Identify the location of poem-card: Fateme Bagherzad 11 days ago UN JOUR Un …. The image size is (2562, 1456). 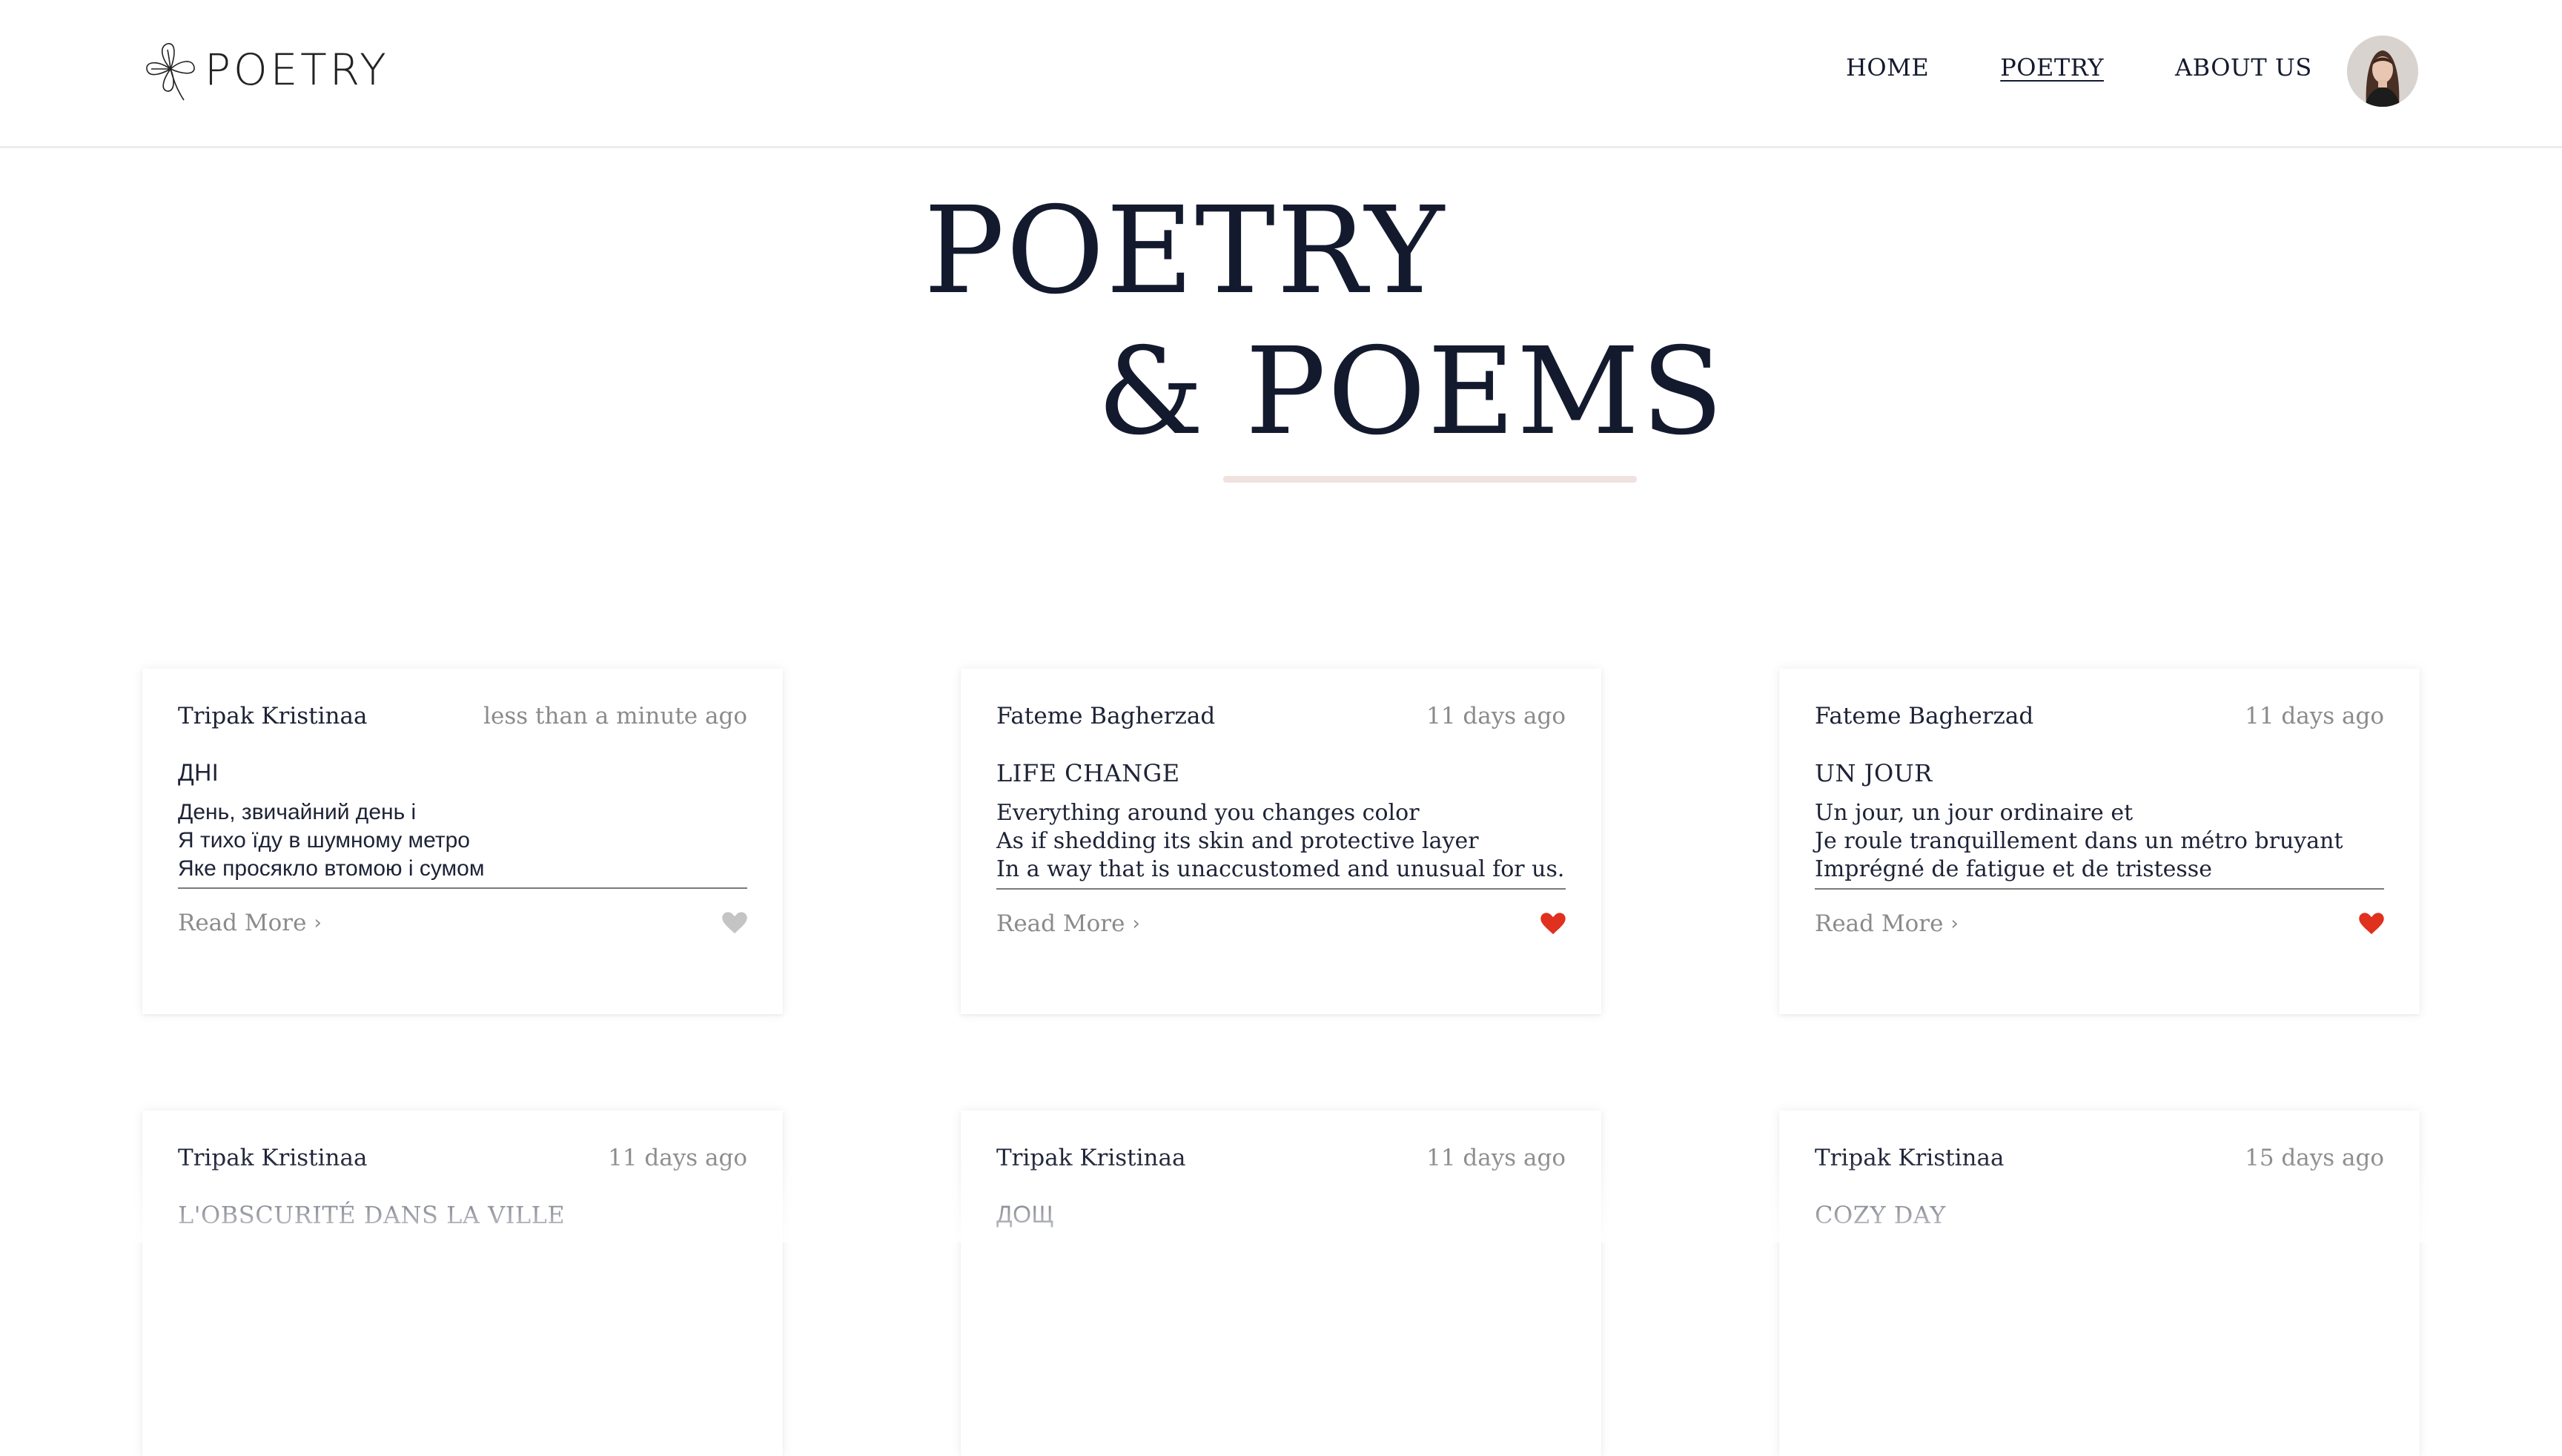
(2099, 842).